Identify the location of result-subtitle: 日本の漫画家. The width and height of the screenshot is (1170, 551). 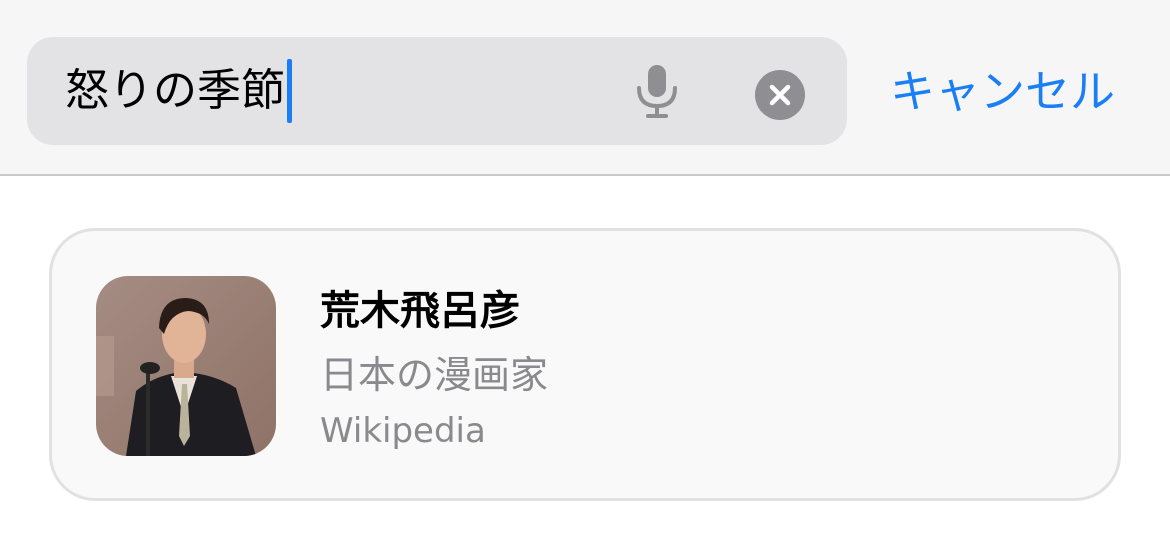
(434, 375).